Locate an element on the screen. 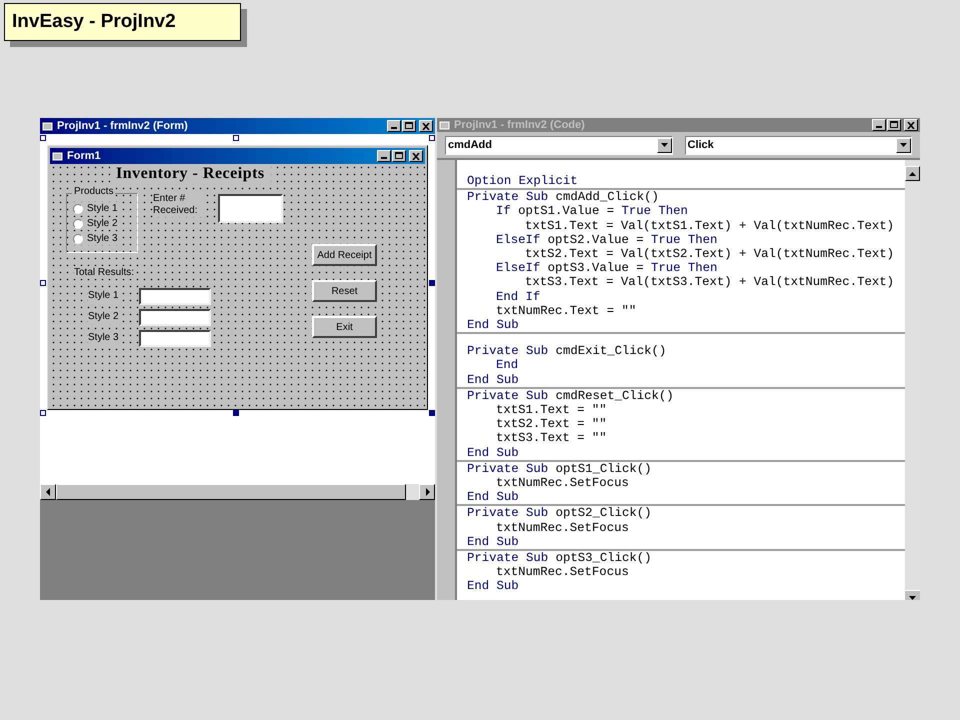 This screenshot has height=720, width=960. form-heading: Inventory - Receipts is located at coordinates (190, 174).